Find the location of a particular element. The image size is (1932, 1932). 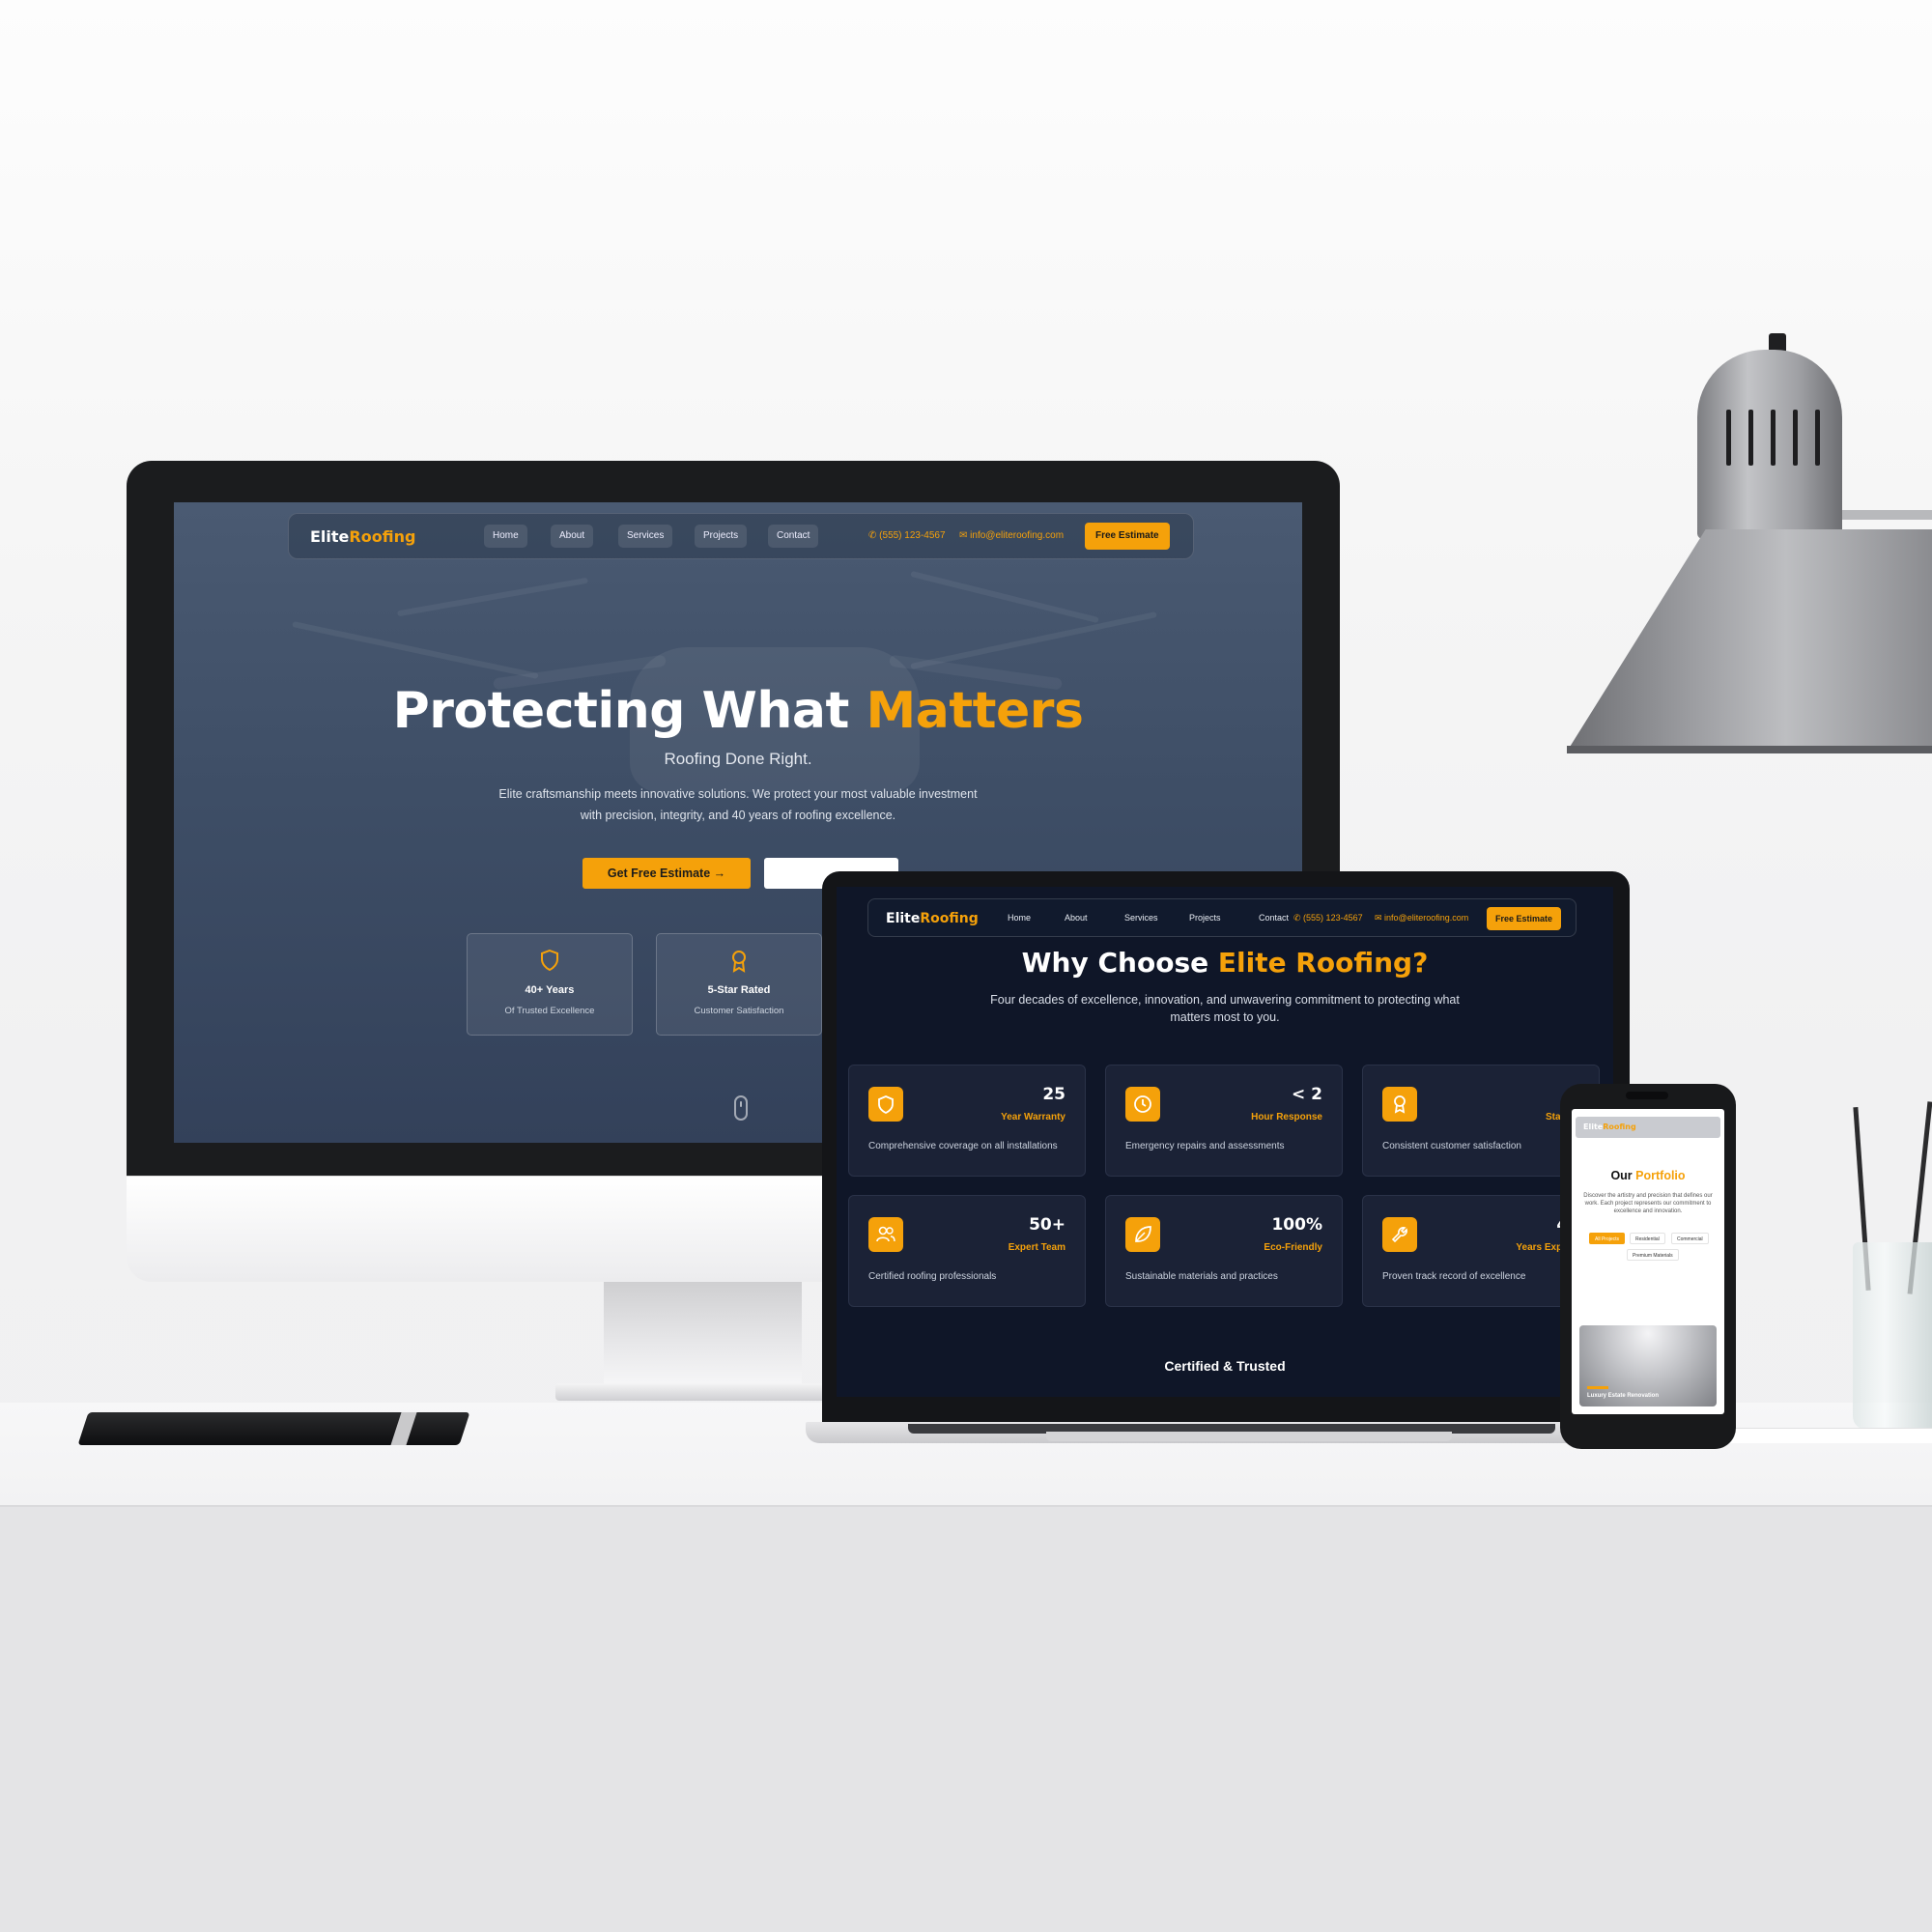

lamp-shade is located at coordinates (1749, 640).